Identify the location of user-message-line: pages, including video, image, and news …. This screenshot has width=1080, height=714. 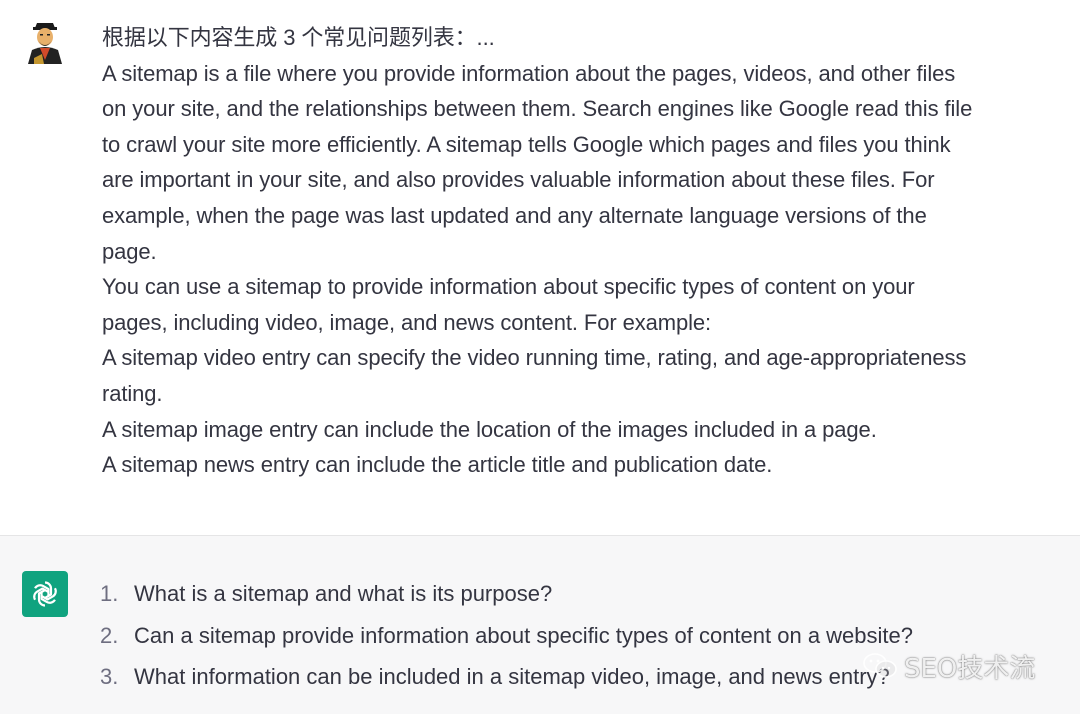
(407, 322).